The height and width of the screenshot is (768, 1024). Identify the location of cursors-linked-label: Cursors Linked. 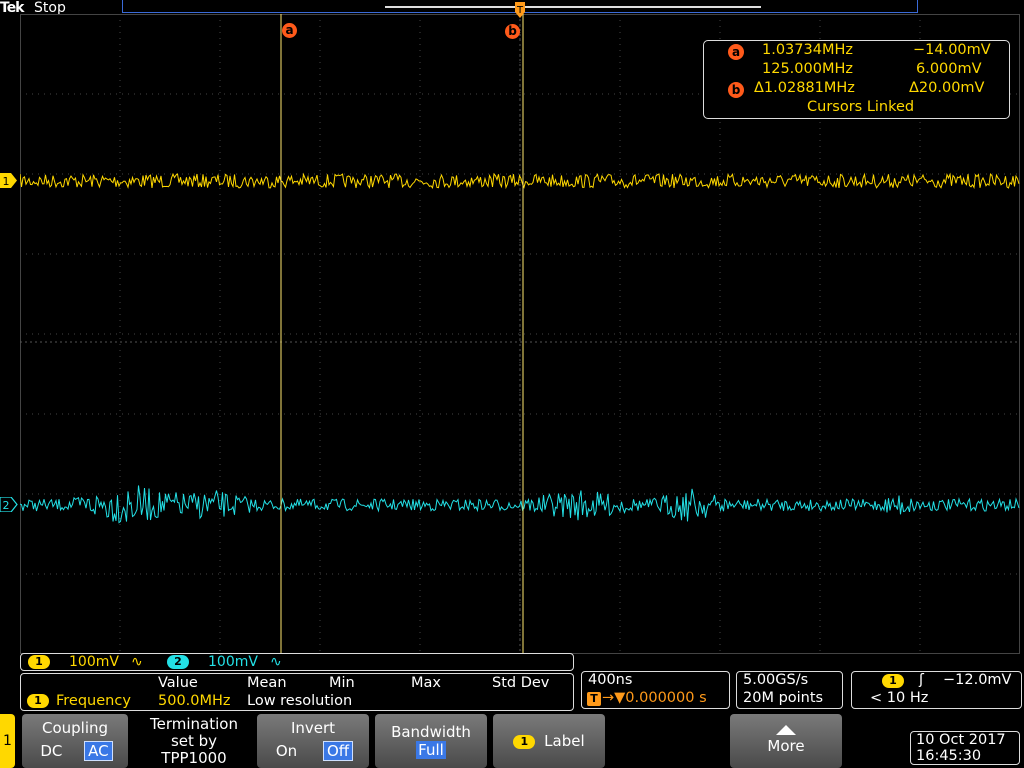
(861, 107).